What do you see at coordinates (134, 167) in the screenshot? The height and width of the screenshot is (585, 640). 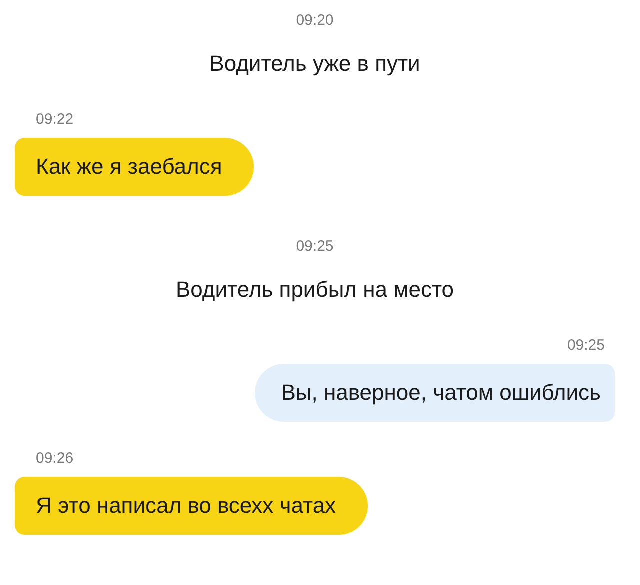 I see `message-bubble: Как же я заебался` at bounding box center [134, 167].